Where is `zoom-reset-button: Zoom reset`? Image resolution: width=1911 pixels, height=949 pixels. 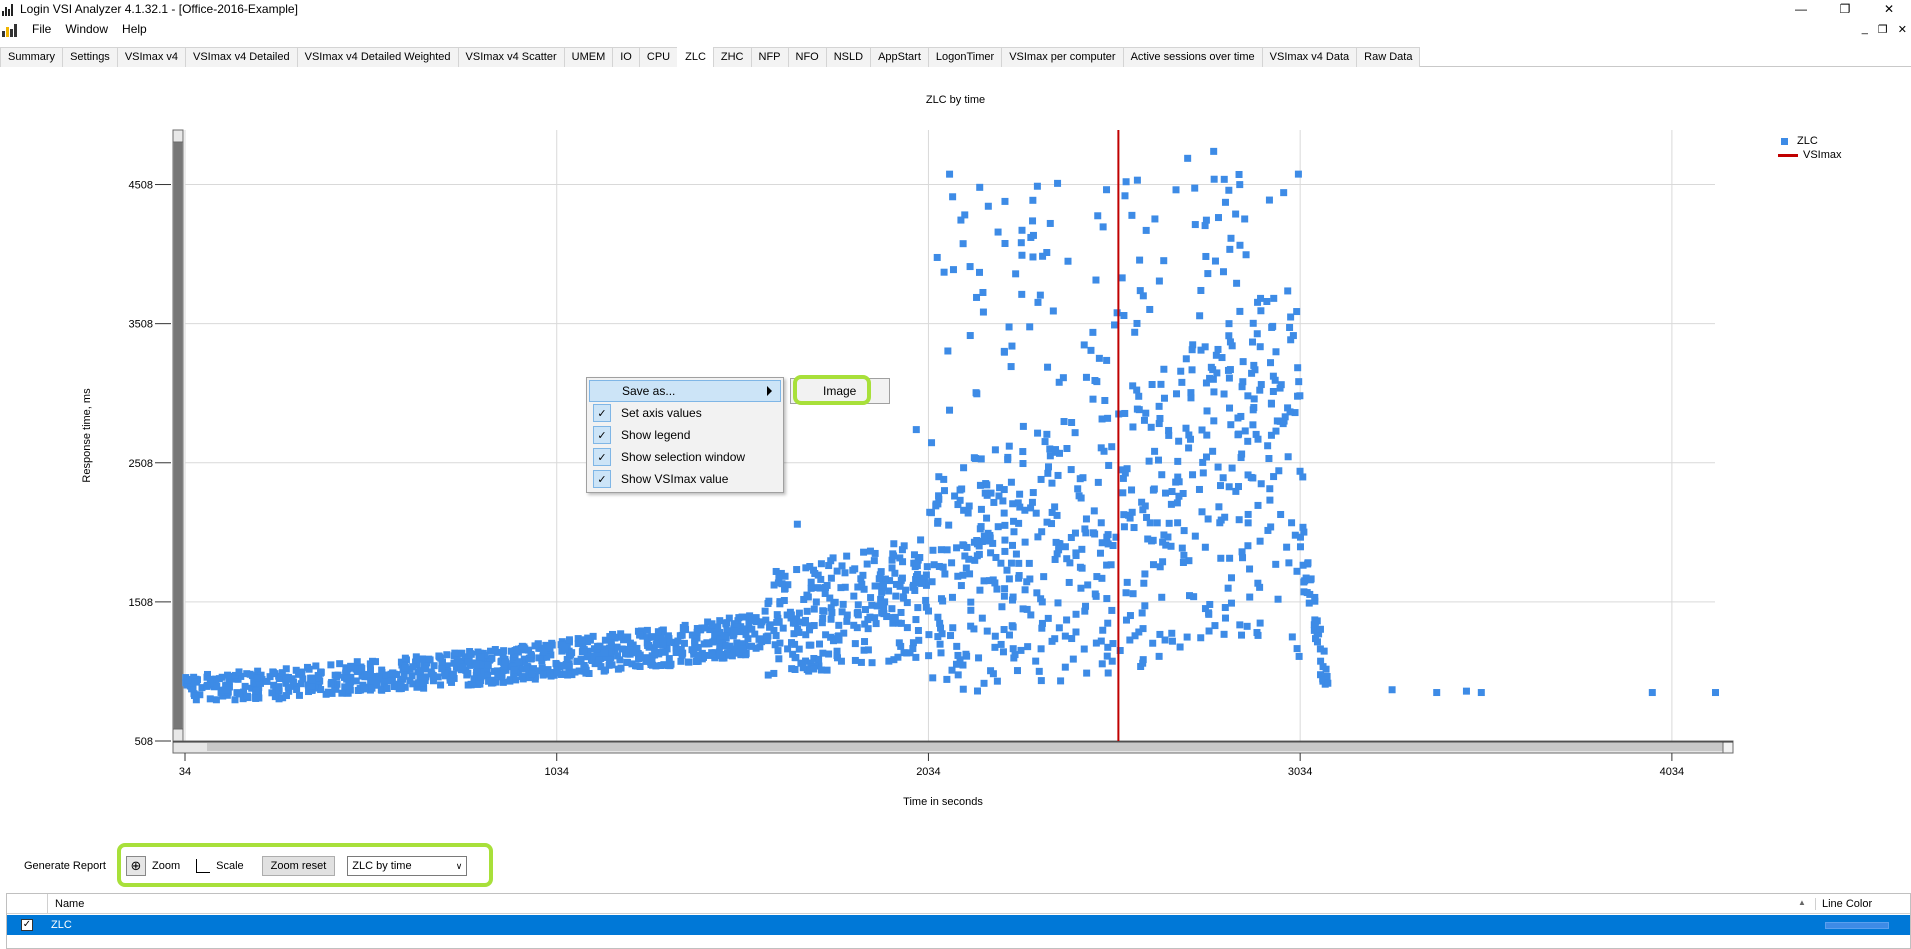 zoom-reset-button: Zoom reset is located at coordinates (298, 866).